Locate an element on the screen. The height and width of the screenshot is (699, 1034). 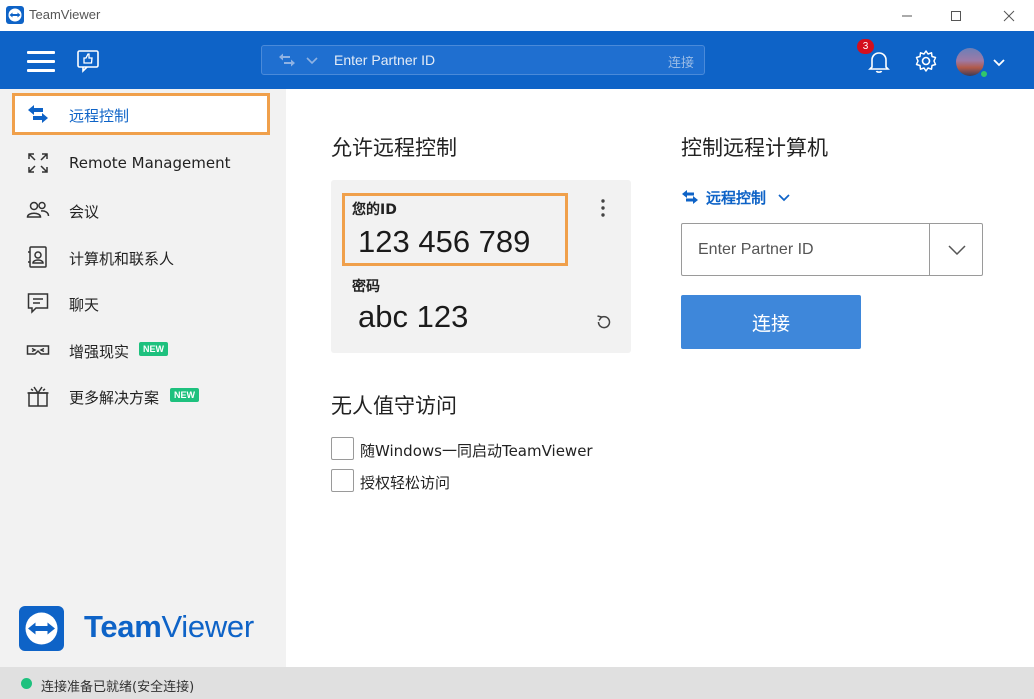
sidebar-item-label: 远程控制 is located at coordinates (99, 116).